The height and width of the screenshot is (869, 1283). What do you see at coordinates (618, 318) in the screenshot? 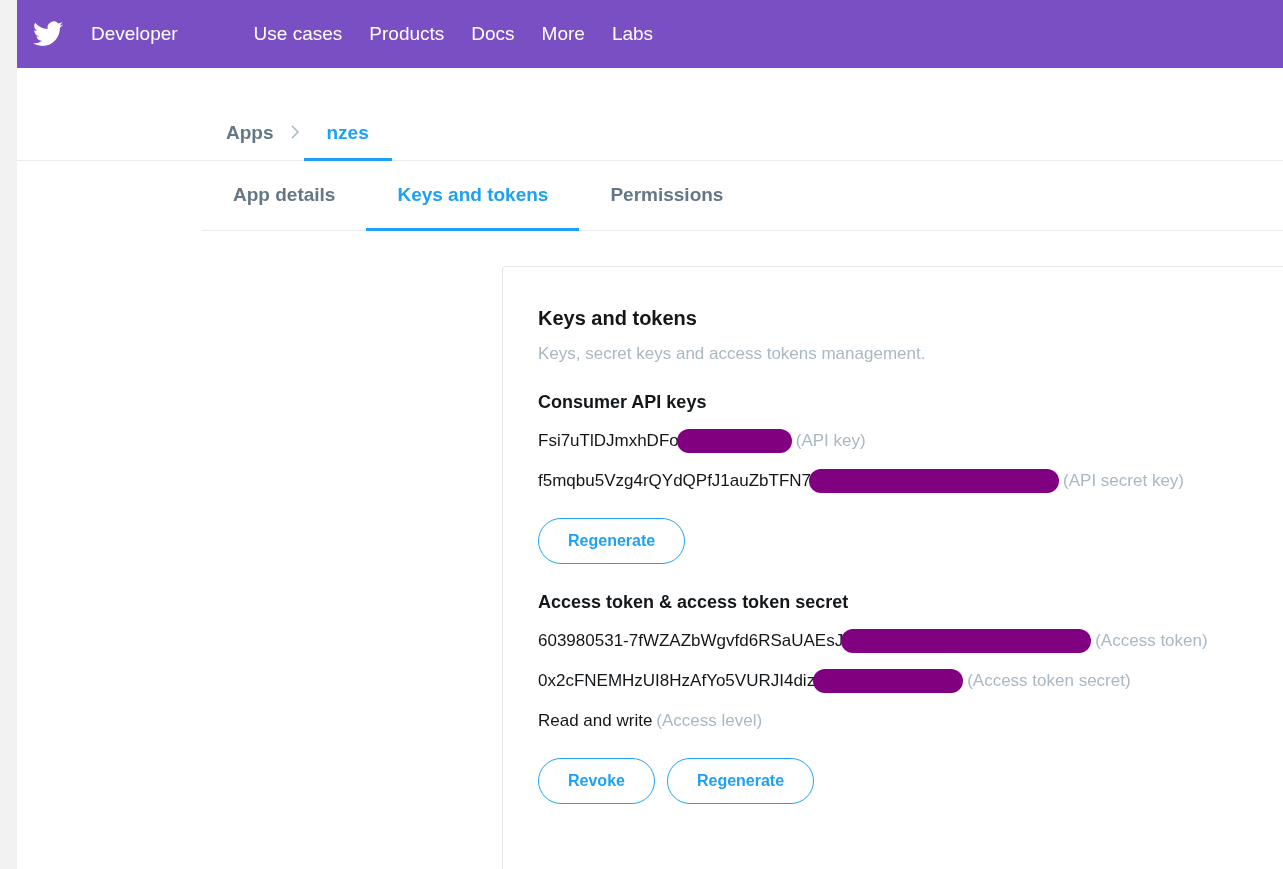
I see `card-title: Keys and tokens` at bounding box center [618, 318].